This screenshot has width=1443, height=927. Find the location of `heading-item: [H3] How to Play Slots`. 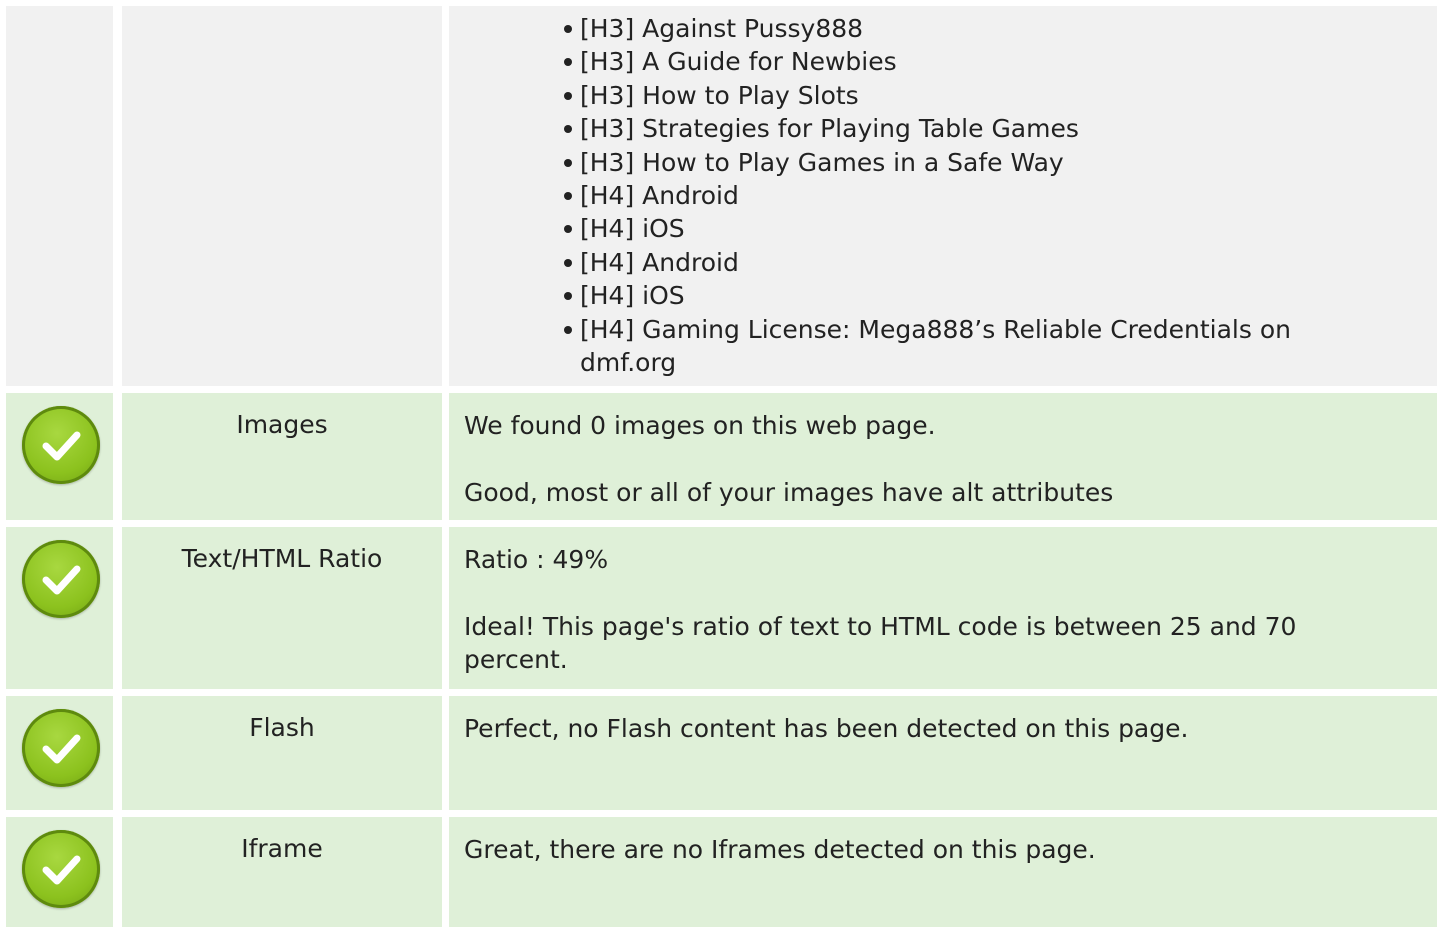

heading-item: [H3] How to Play Slots is located at coordinates (970, 95).